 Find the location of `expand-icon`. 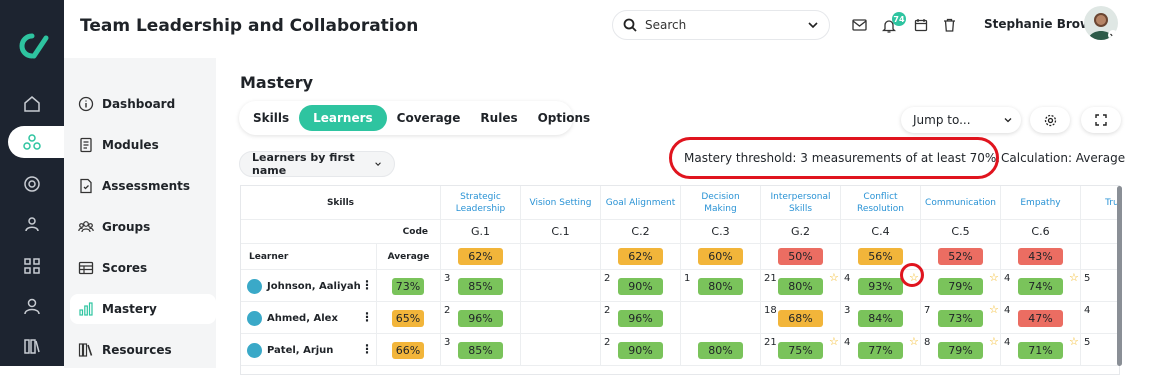

expand-icon is located at coordinates (1101, 120).